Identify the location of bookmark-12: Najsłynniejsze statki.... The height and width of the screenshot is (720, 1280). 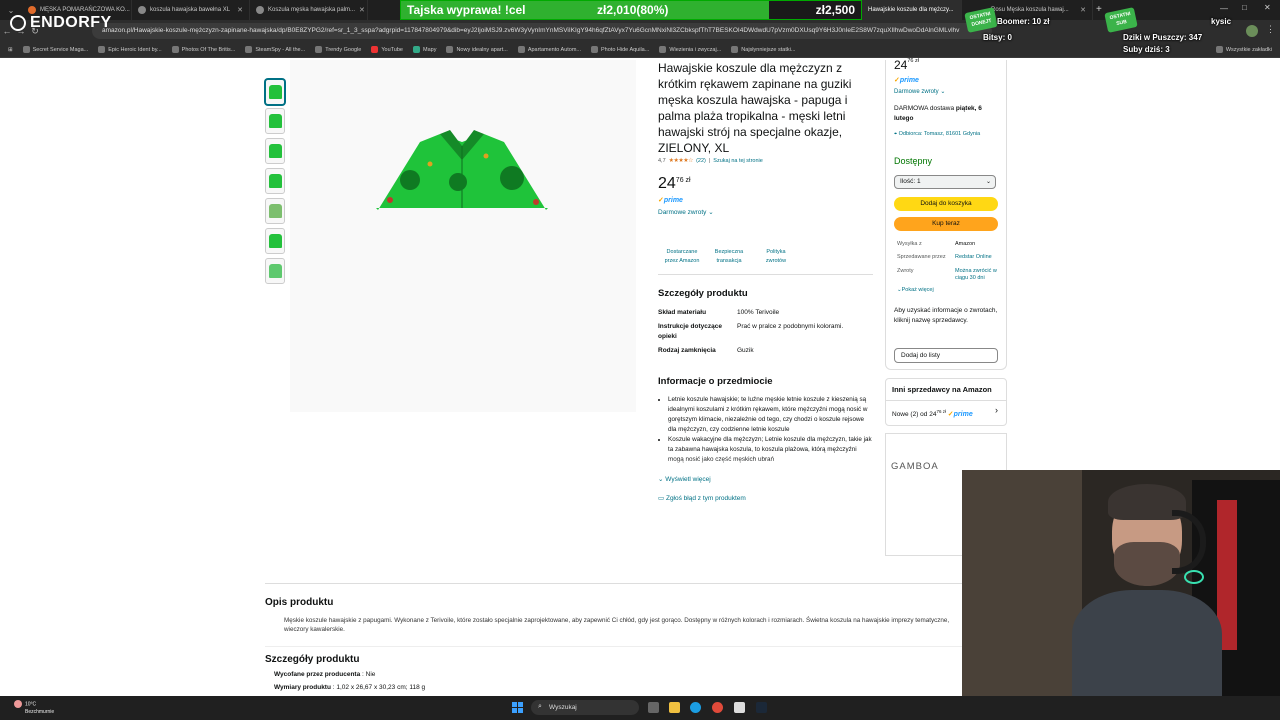
(763, 49).